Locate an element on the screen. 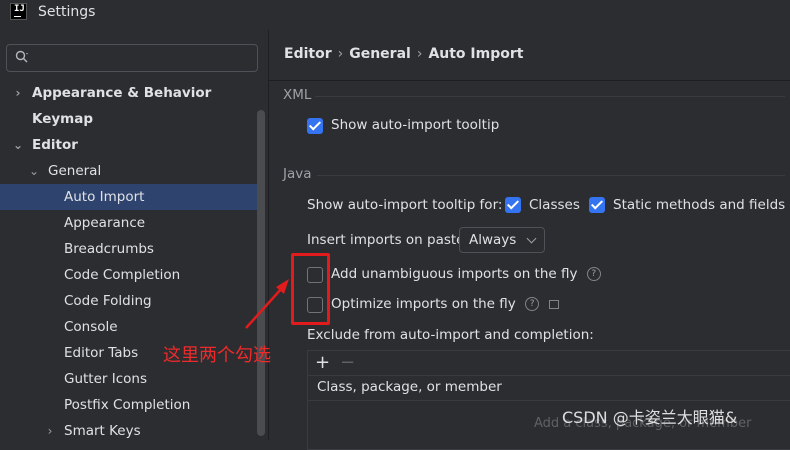 The height and width of the screenshot is (450, 790). exclude-table-header: Class, package, or member is located at coordinates (549, 388).